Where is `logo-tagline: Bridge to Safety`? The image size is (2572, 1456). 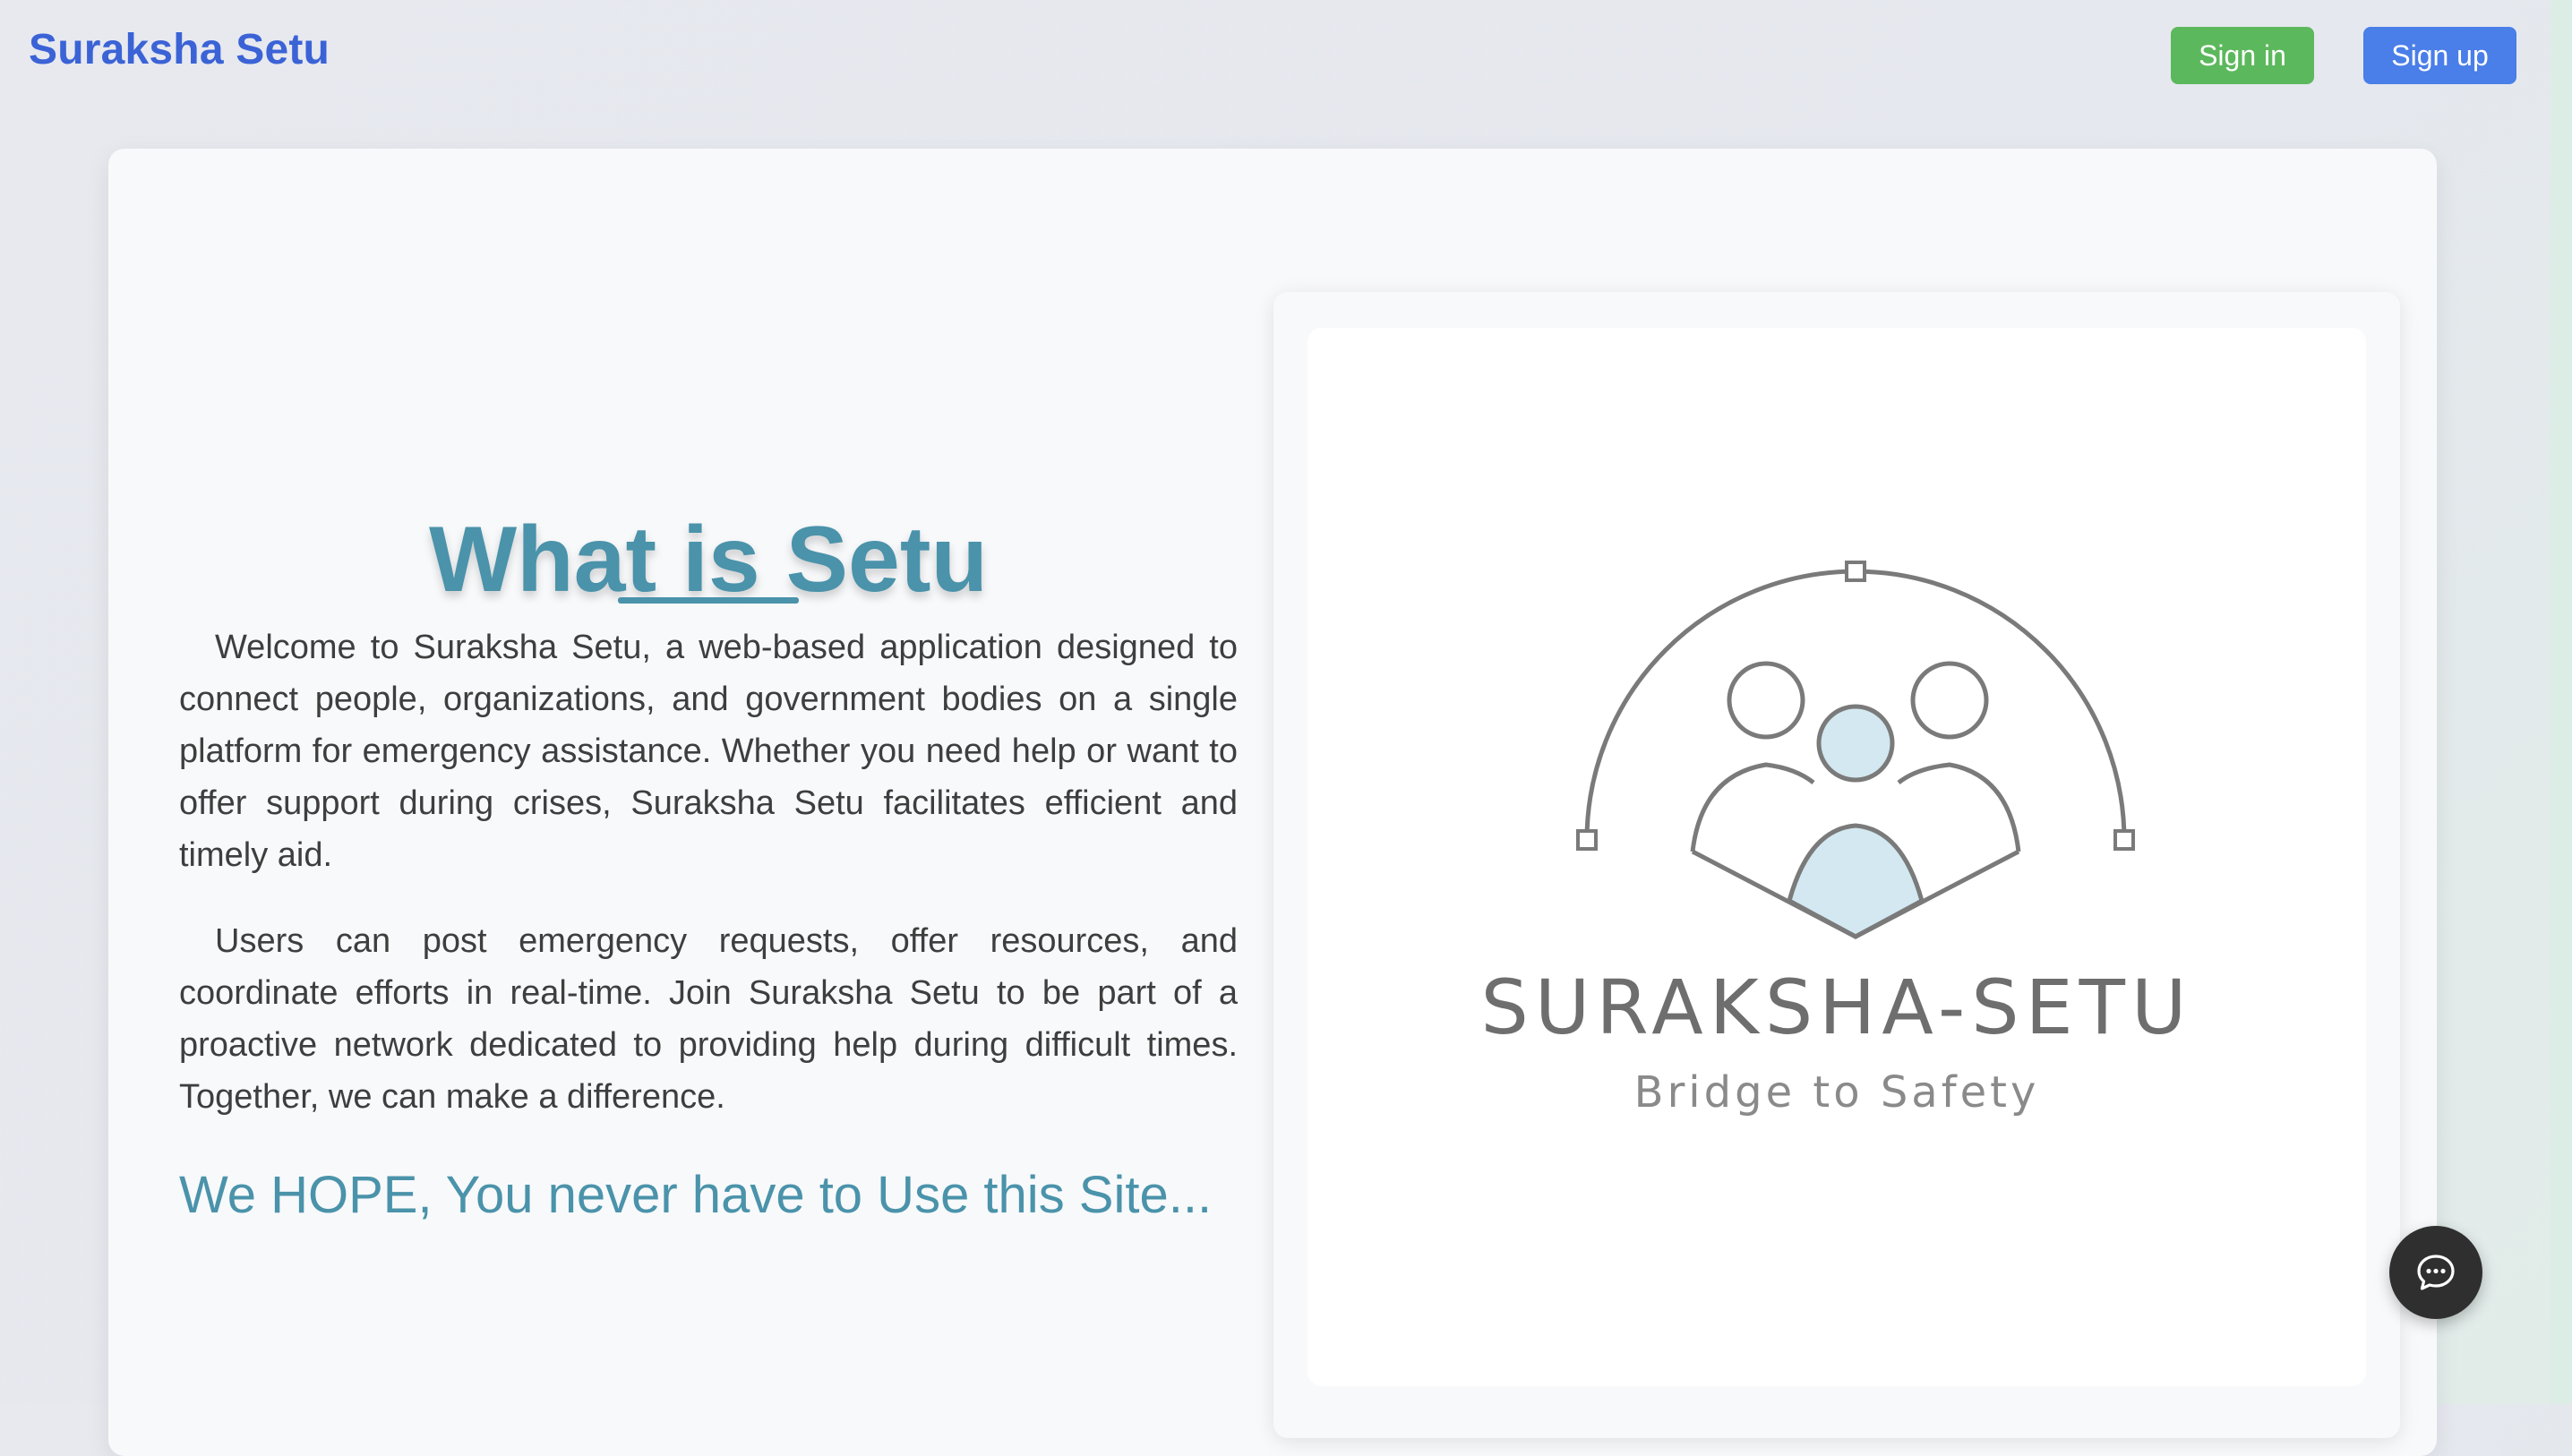
logo-tagline: Bridge to Safety is located at coordinates (1837, 1092).